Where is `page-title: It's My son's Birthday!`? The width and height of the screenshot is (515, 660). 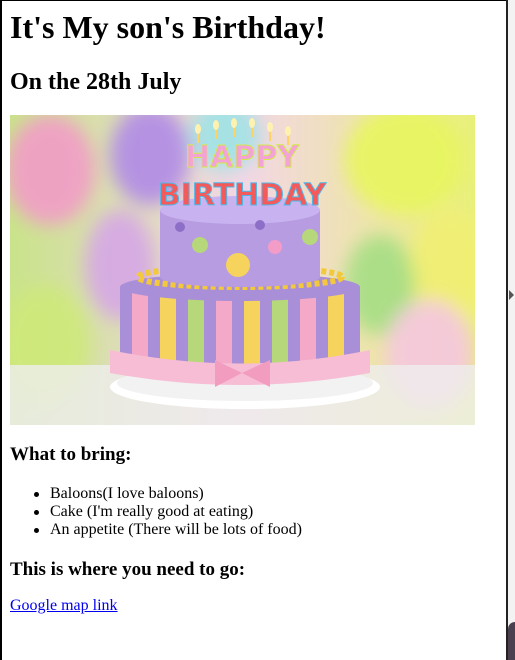 page-title: It's My son's Birthday! is located at coordinates (168, 27).